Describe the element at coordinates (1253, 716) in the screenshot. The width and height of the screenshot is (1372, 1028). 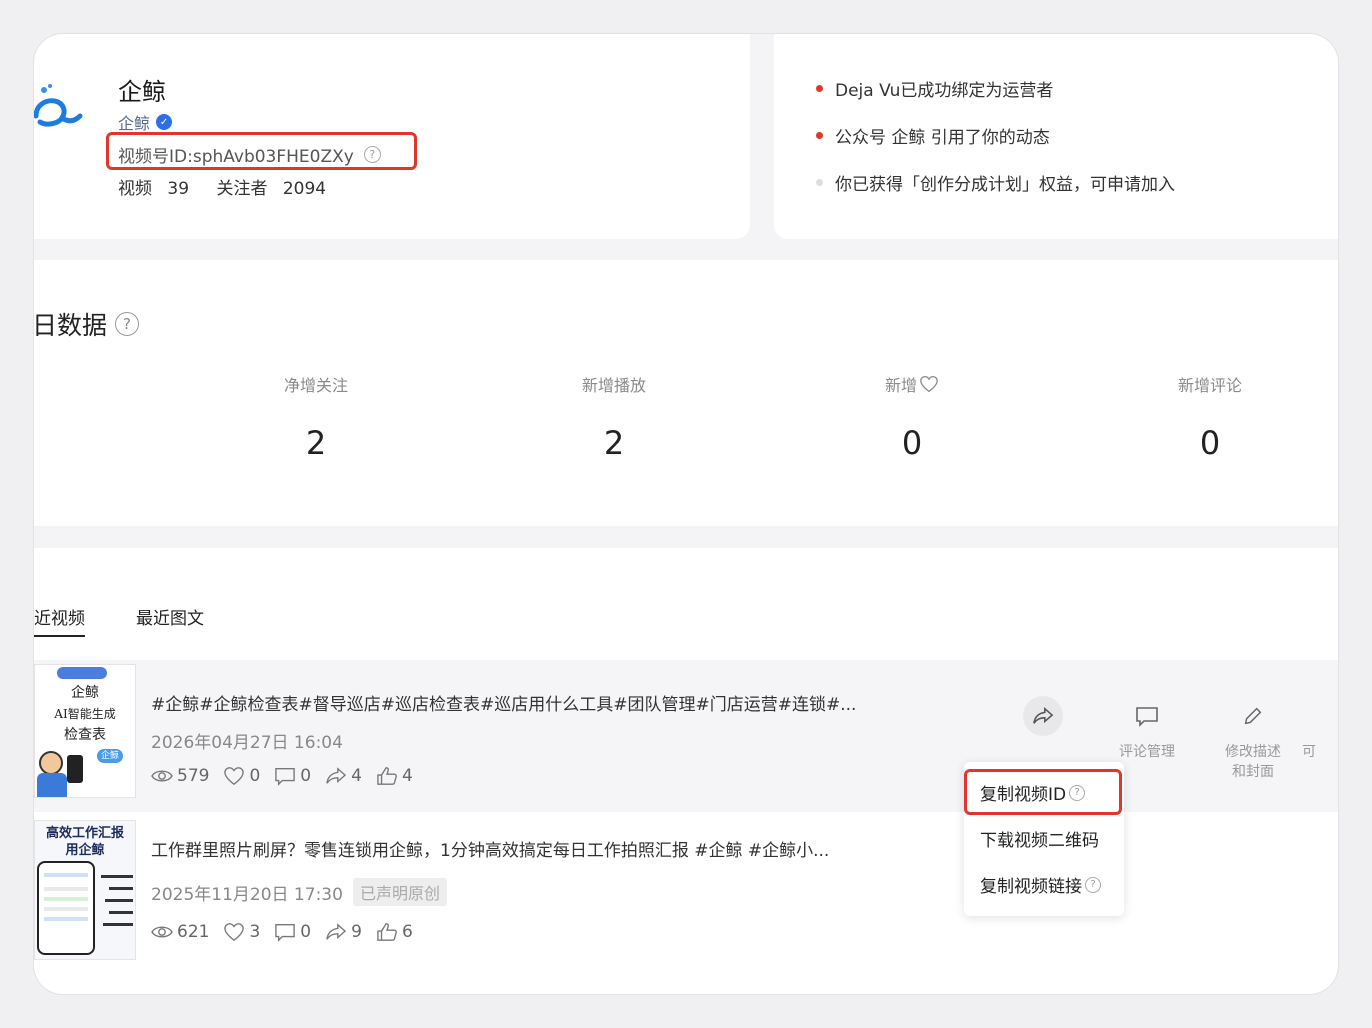
I see `pencil-icon` at that location.